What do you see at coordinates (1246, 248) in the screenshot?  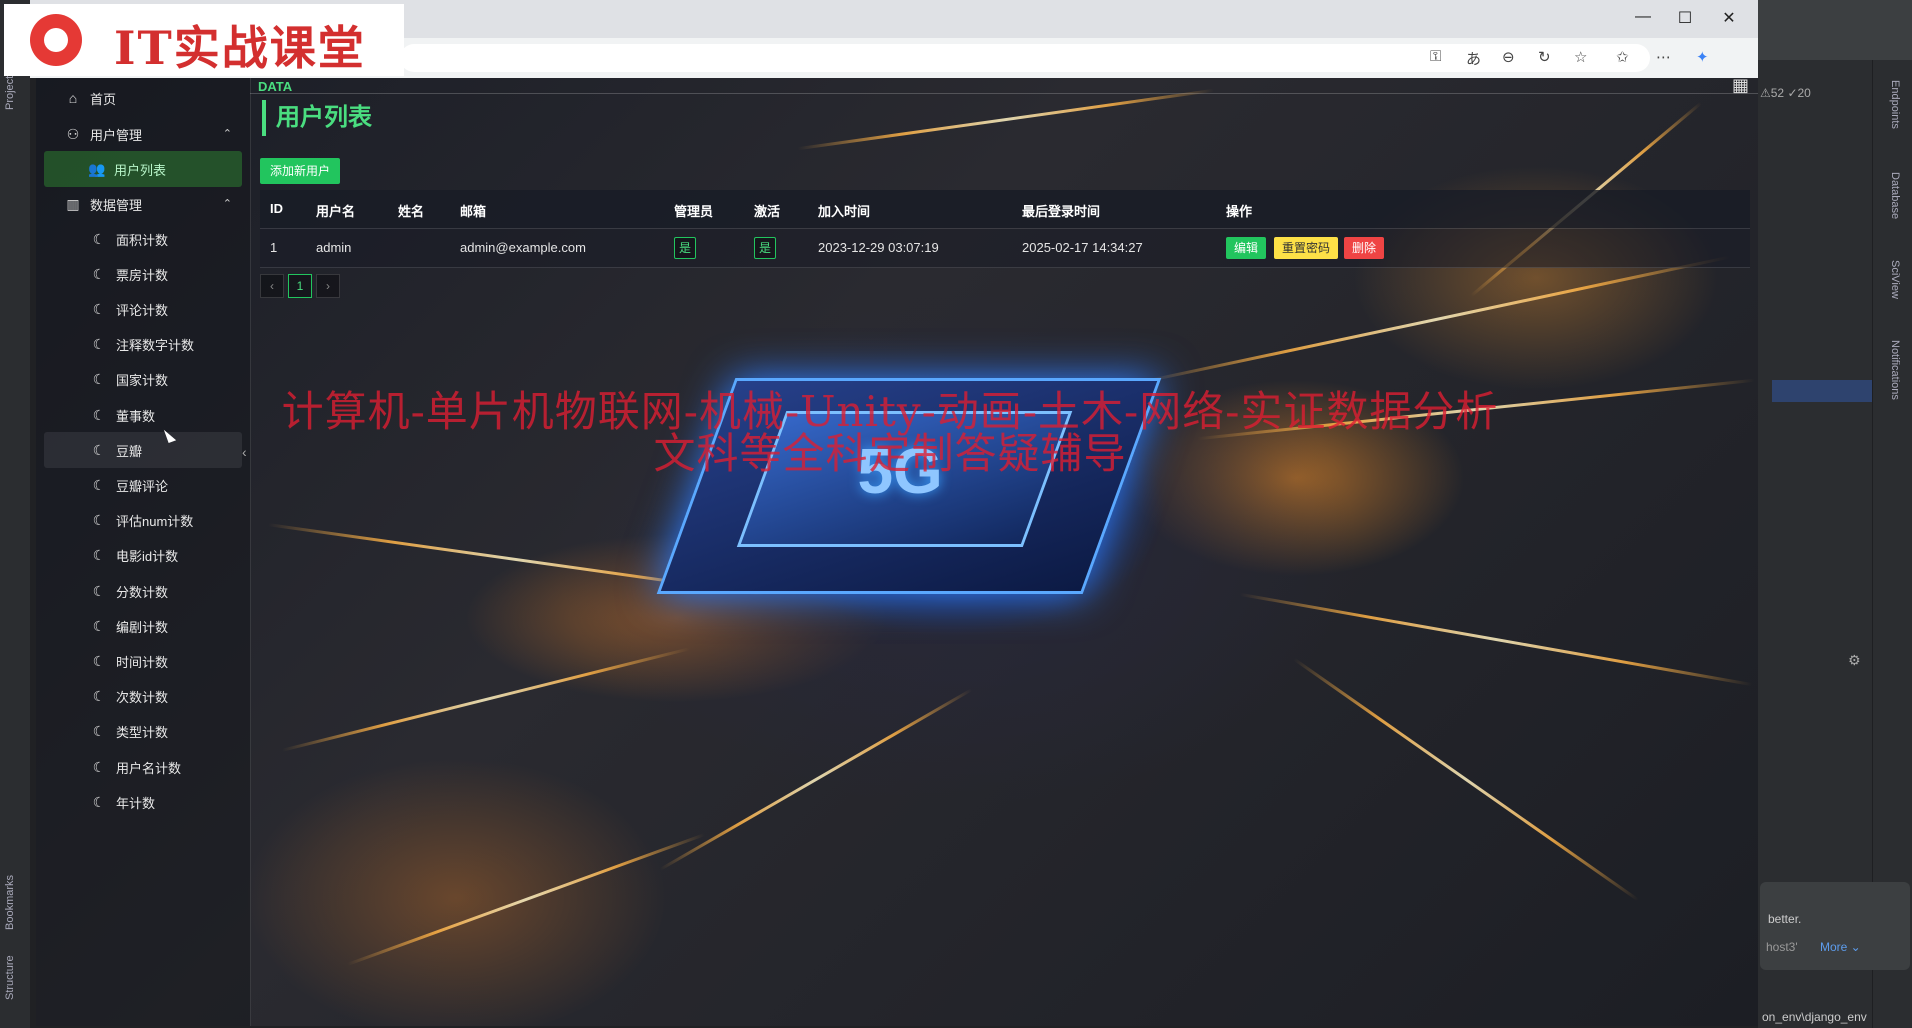 I see `edit-button: 编辑` at bounding box center [1246, 248].